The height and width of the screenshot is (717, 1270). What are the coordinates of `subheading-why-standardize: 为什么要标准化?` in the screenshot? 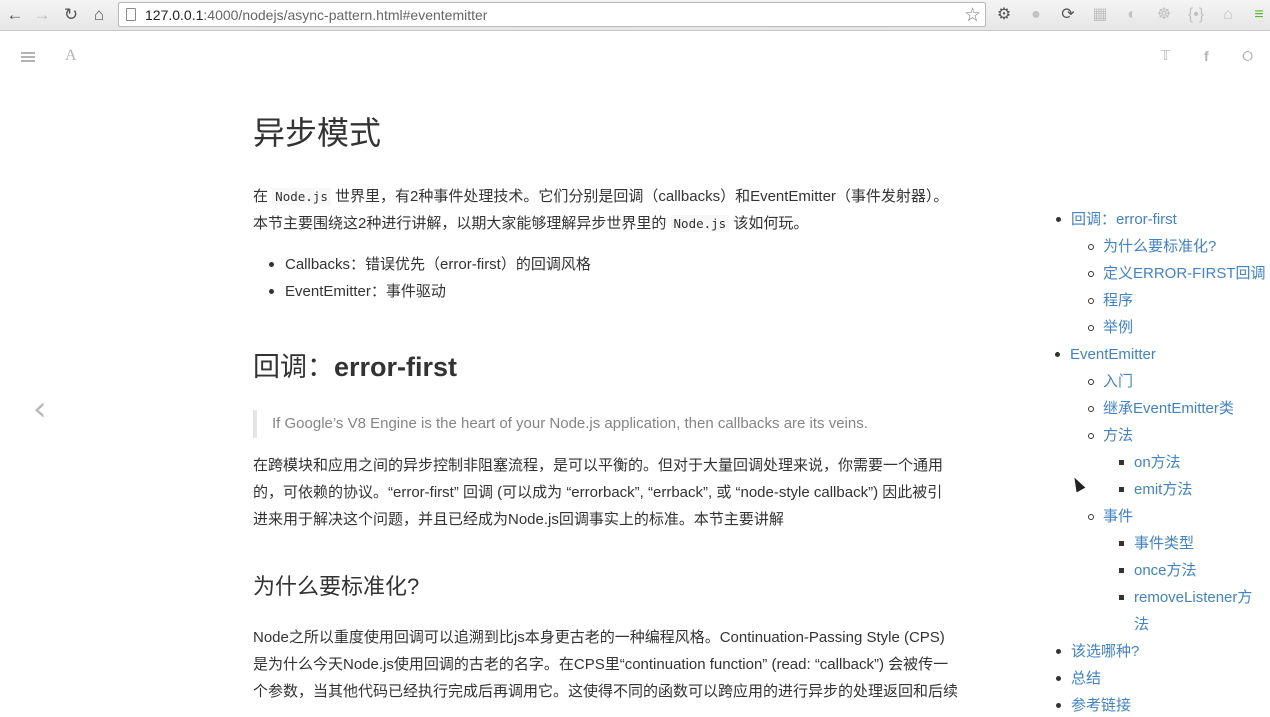 It's located at (336, 586).